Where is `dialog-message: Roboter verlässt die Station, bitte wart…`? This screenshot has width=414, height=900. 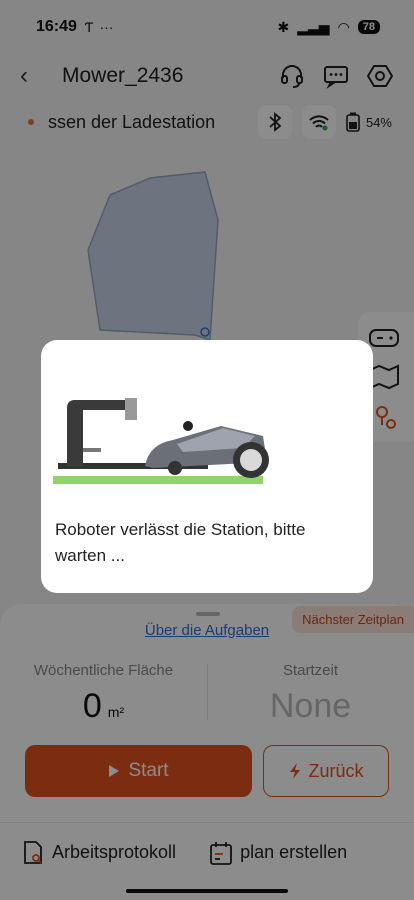 dialog-message: Roboter verlässt die Station, bitte wart… is located at coordinates (180, 542).